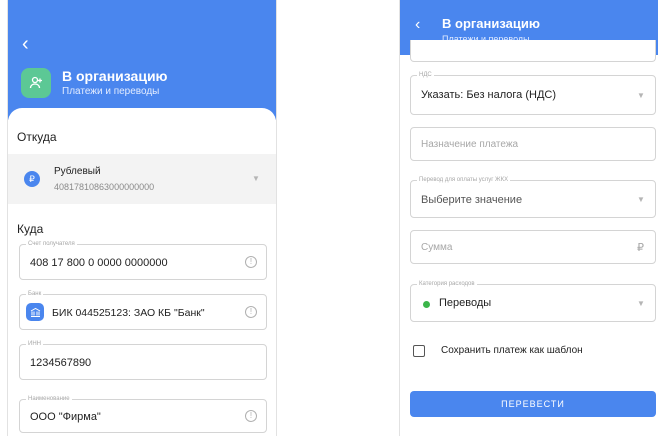 The width and height of the screenshot is (658, 436). Describe the element at coordinates (472, 200) in the screenshot. I see `field-value: Выберите значение` at that location.